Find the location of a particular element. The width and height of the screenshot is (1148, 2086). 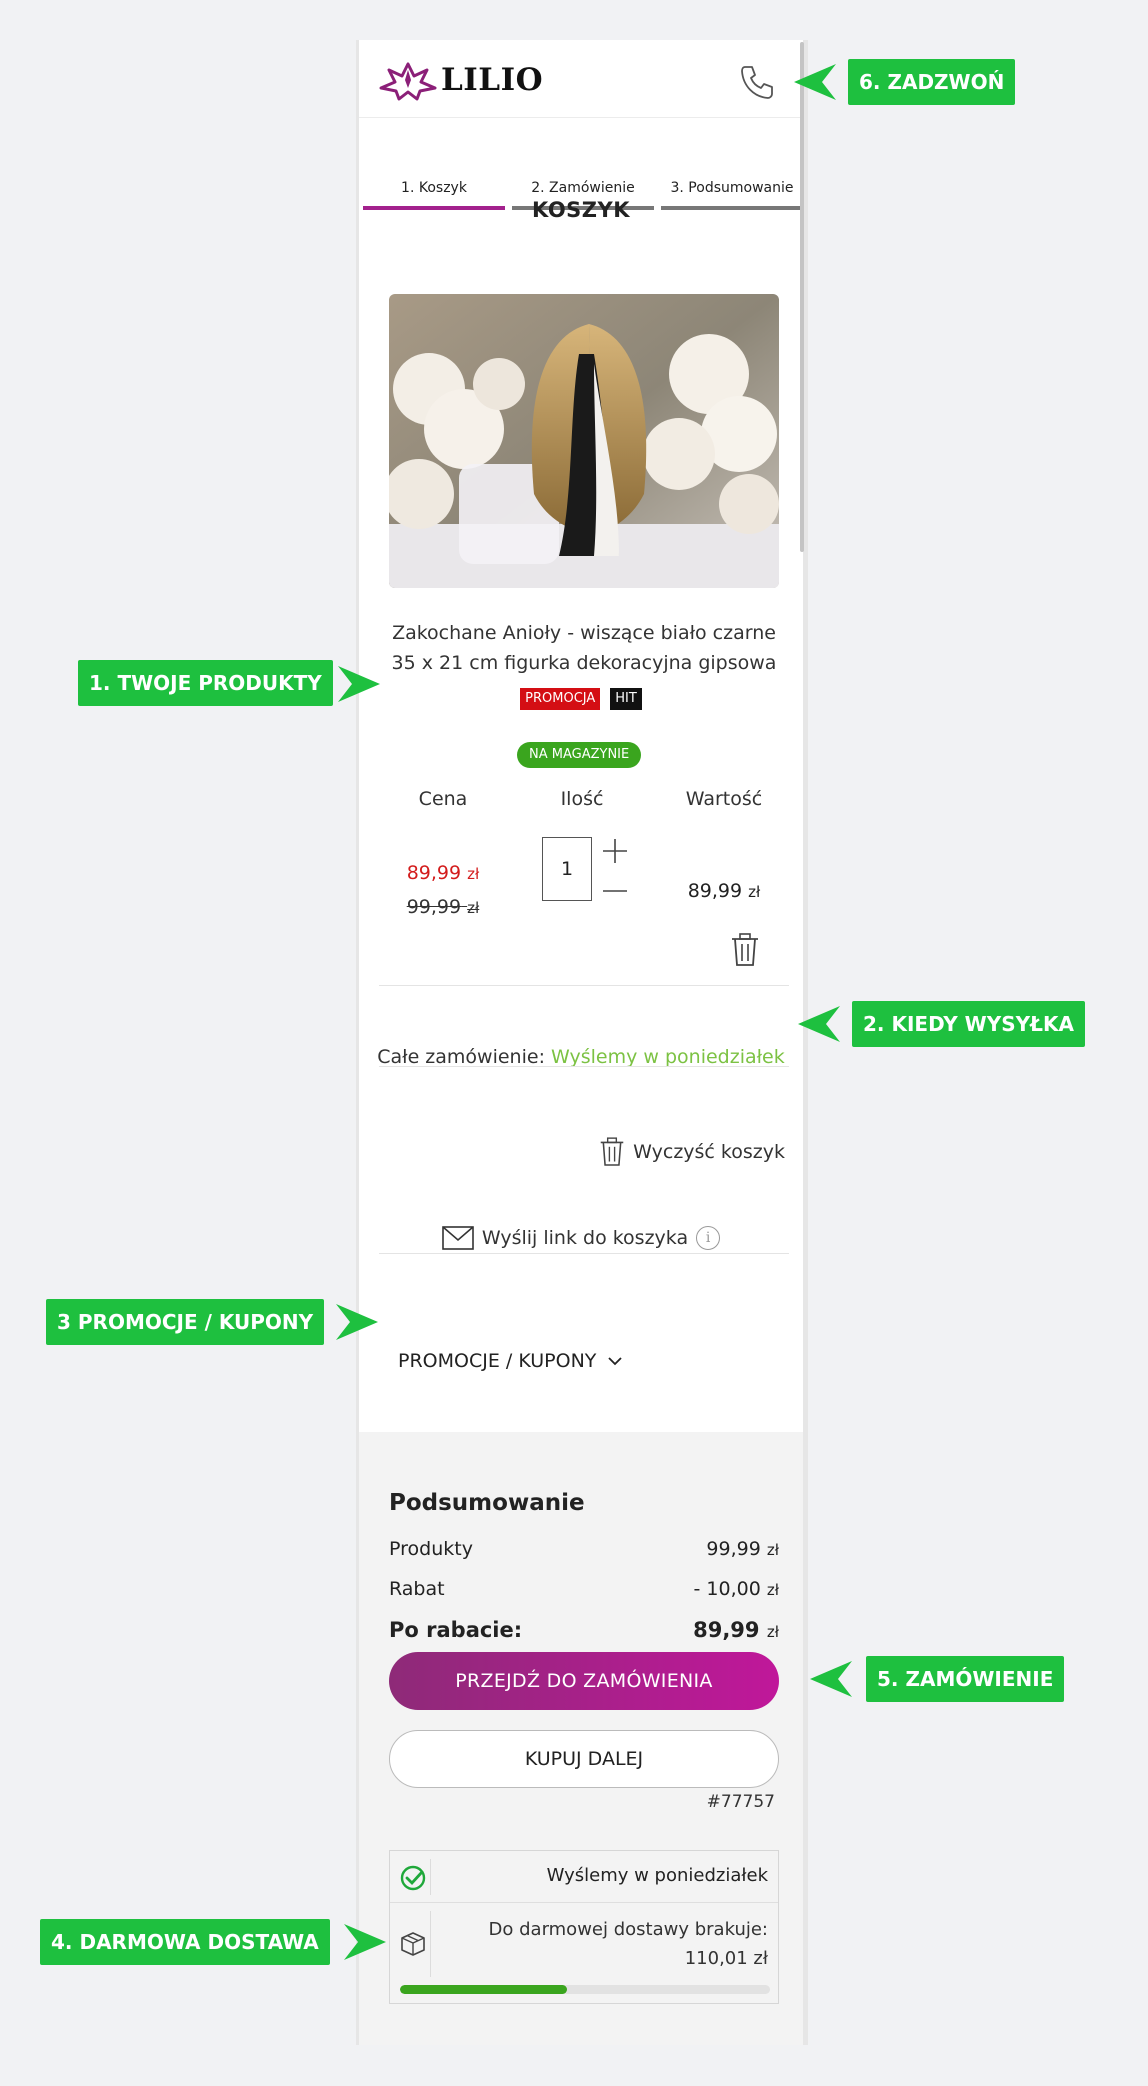

amount: - 10,00 is located at coordinates (727, 1589).